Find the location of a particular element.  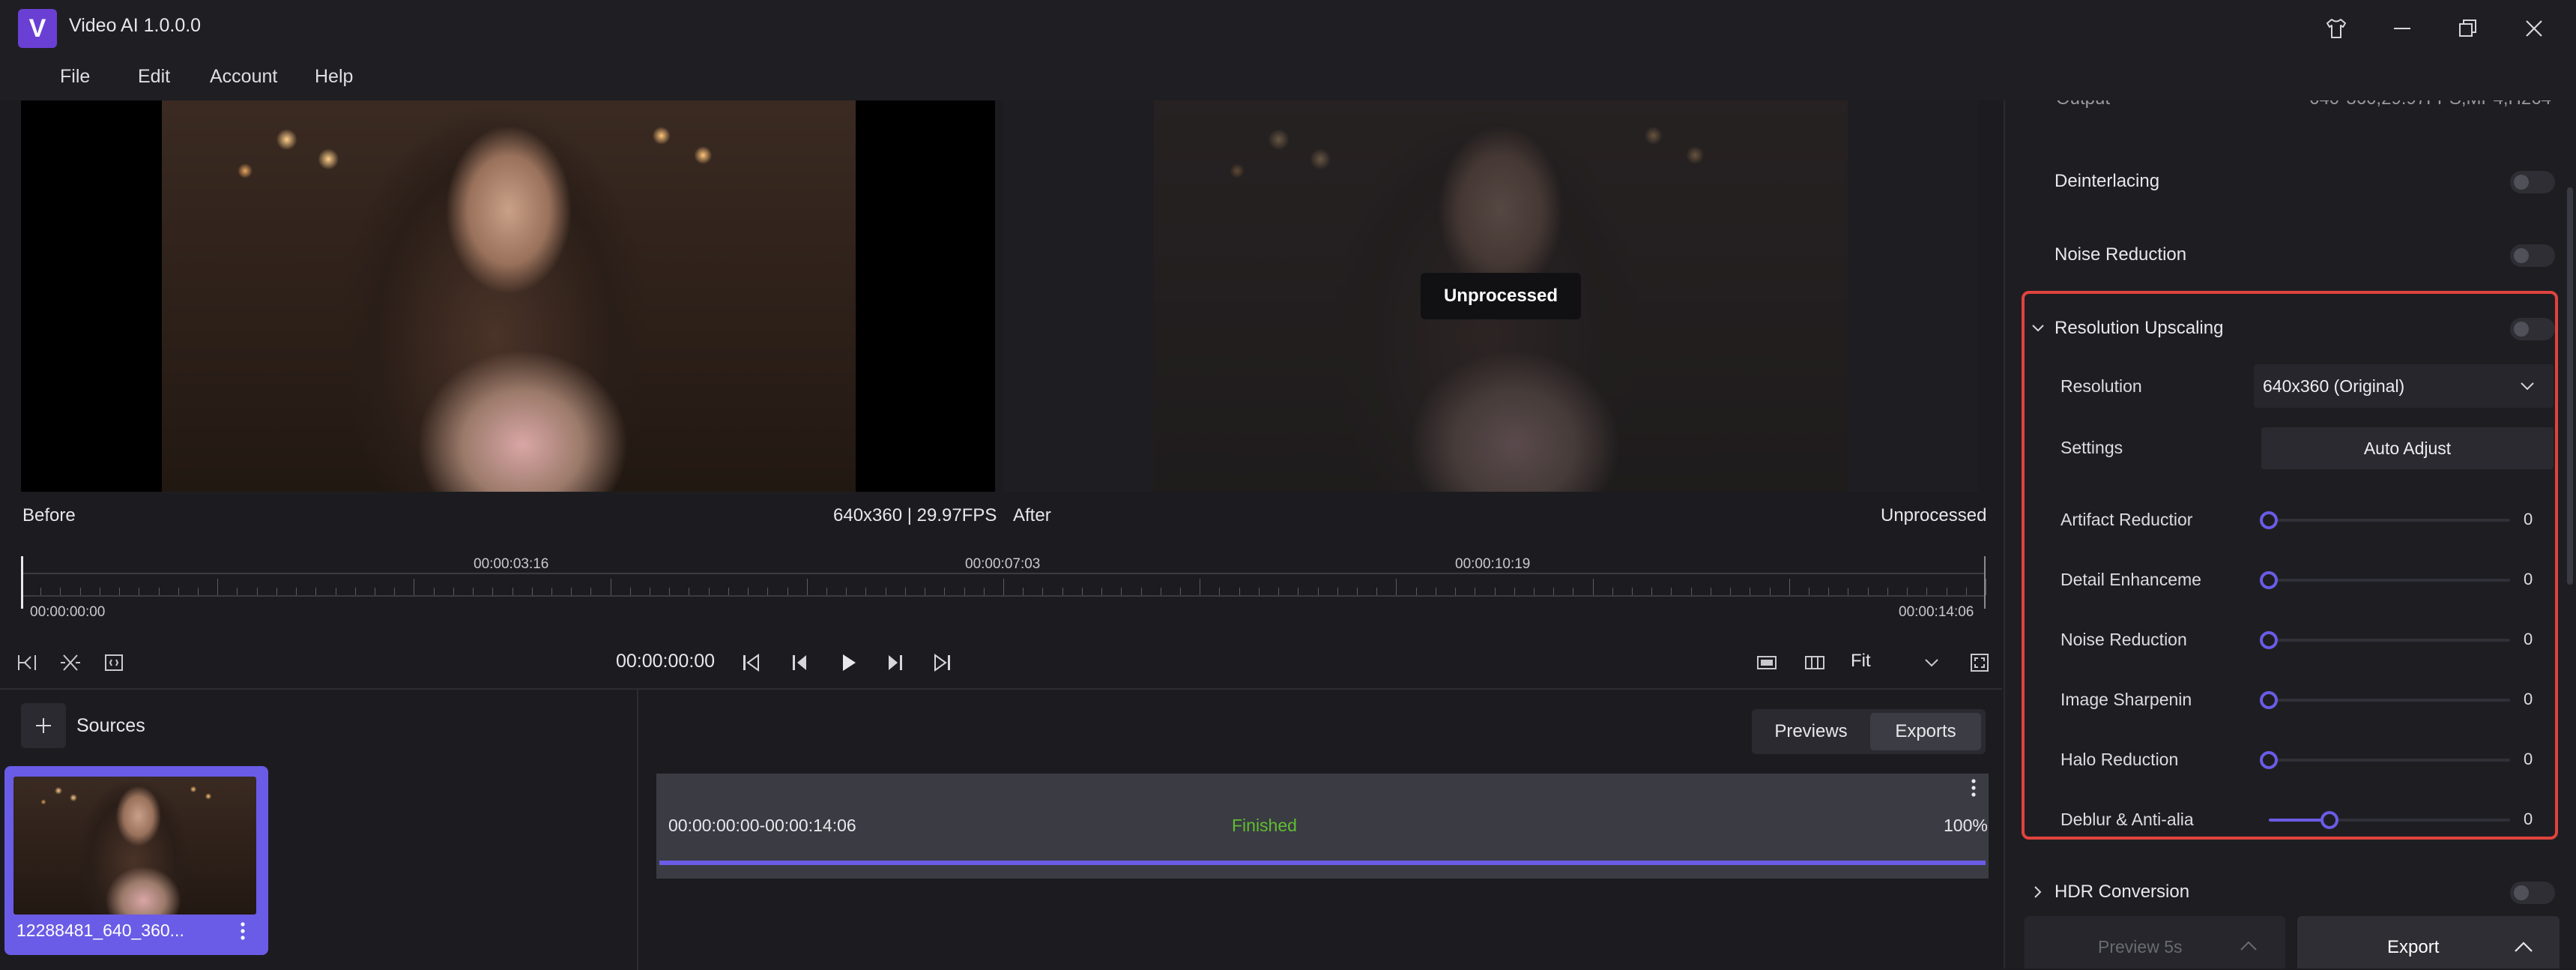

next-frame-icon is located at coordinates (896, 662).